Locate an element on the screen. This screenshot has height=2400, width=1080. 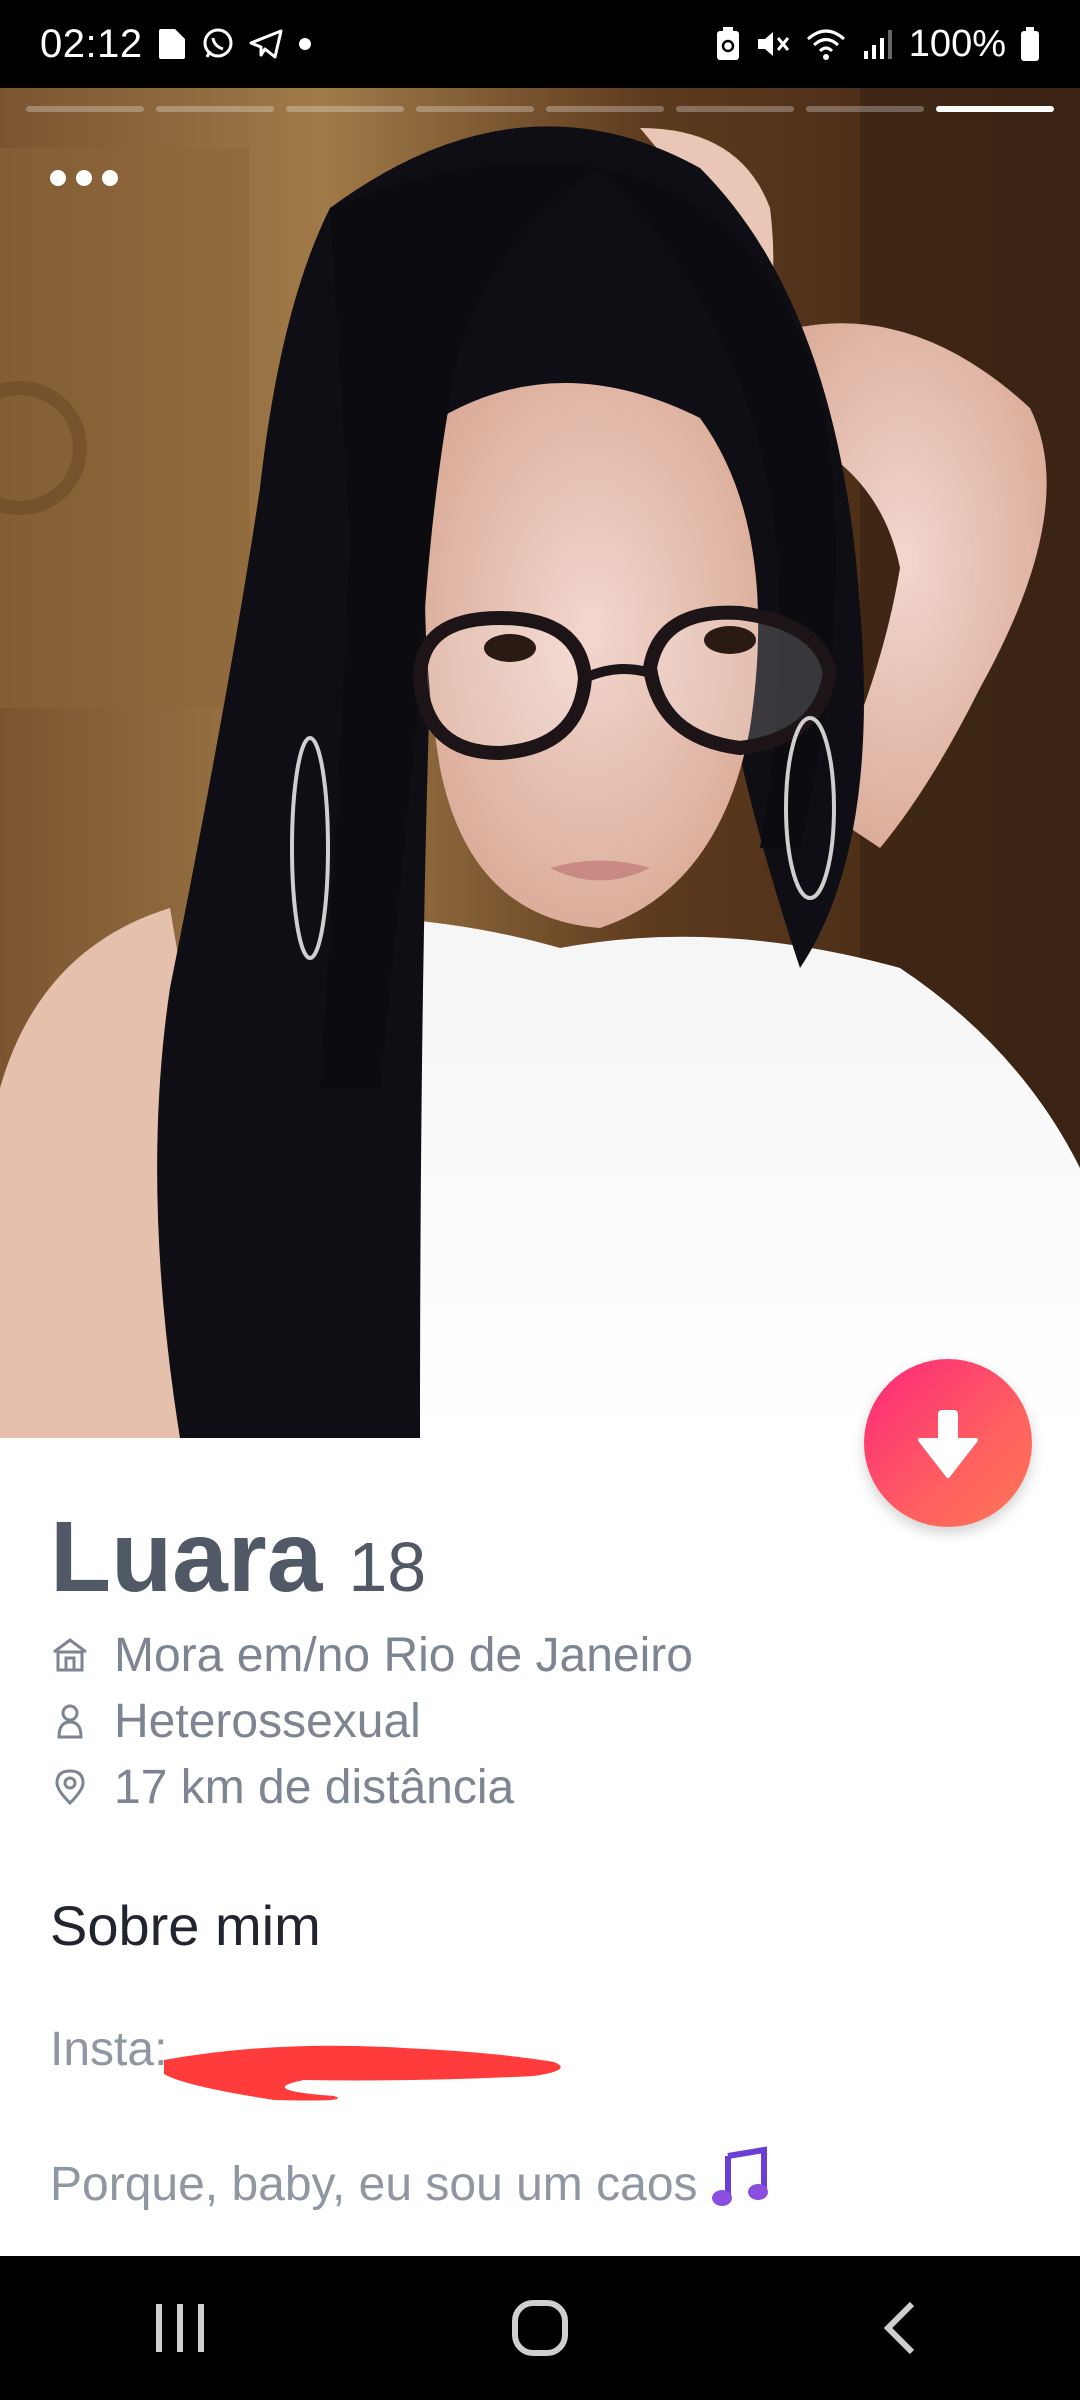
battery-icon is located at coordinates (1030, 44).